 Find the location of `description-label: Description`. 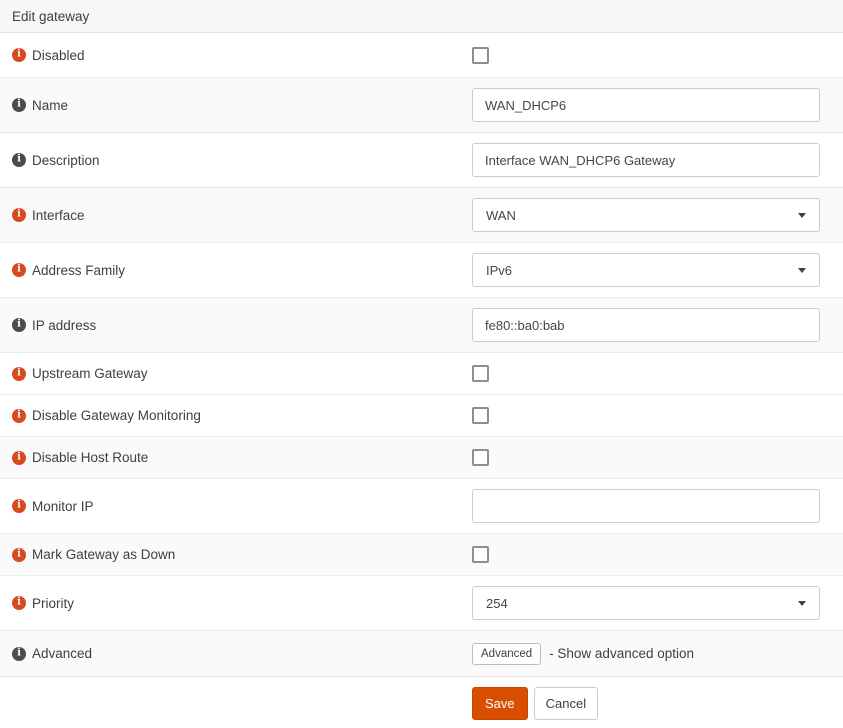

description-label: Description is located at coordinates (66, 160).